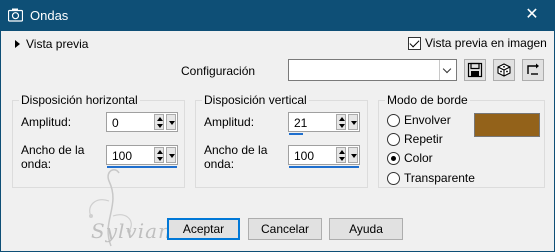 The width and height of the screenshot is (555, 252). I want to click on title-bar: Ondas ✕, so click(277, 15).